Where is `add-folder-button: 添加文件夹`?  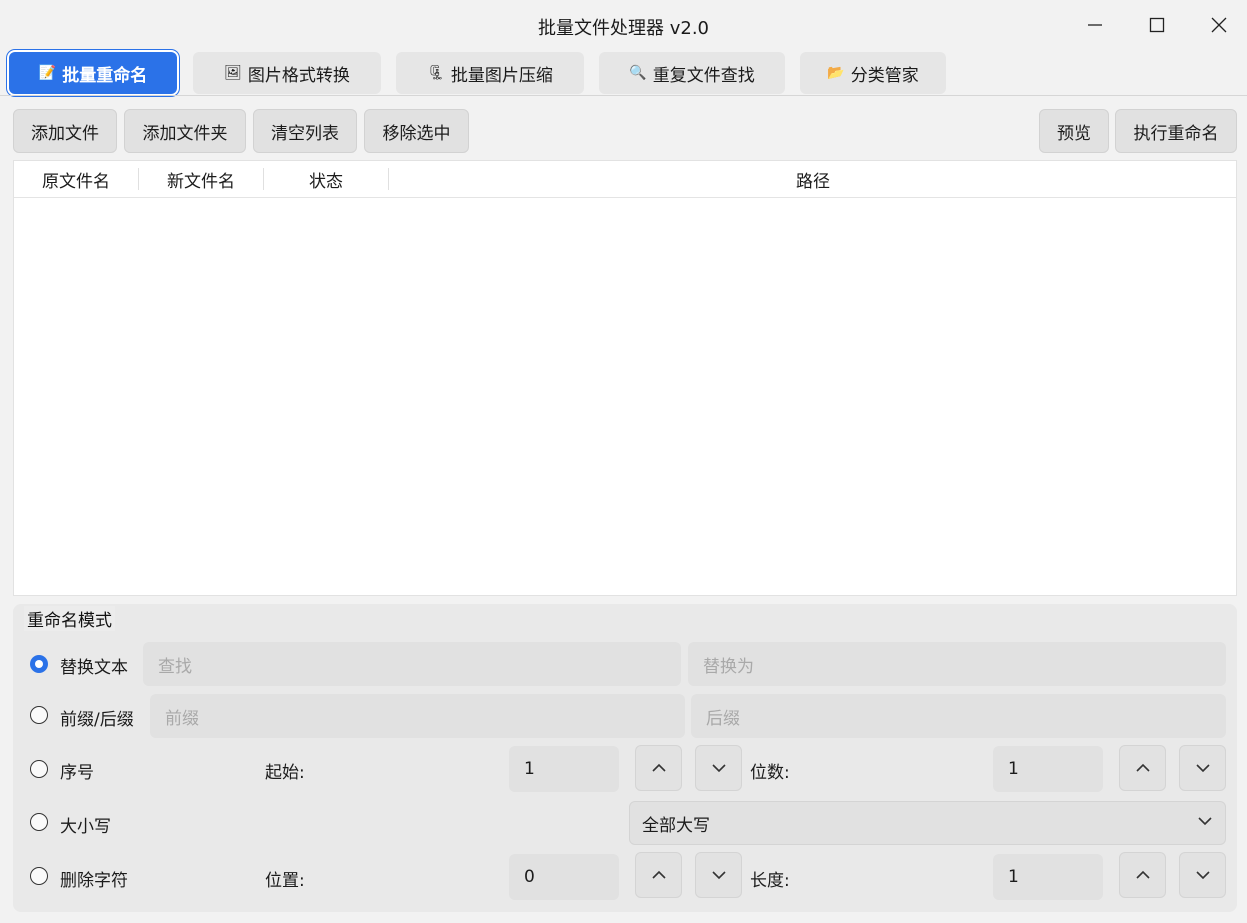 add-folder-button: 添加文件夹 is located at coordinates (185, 131).